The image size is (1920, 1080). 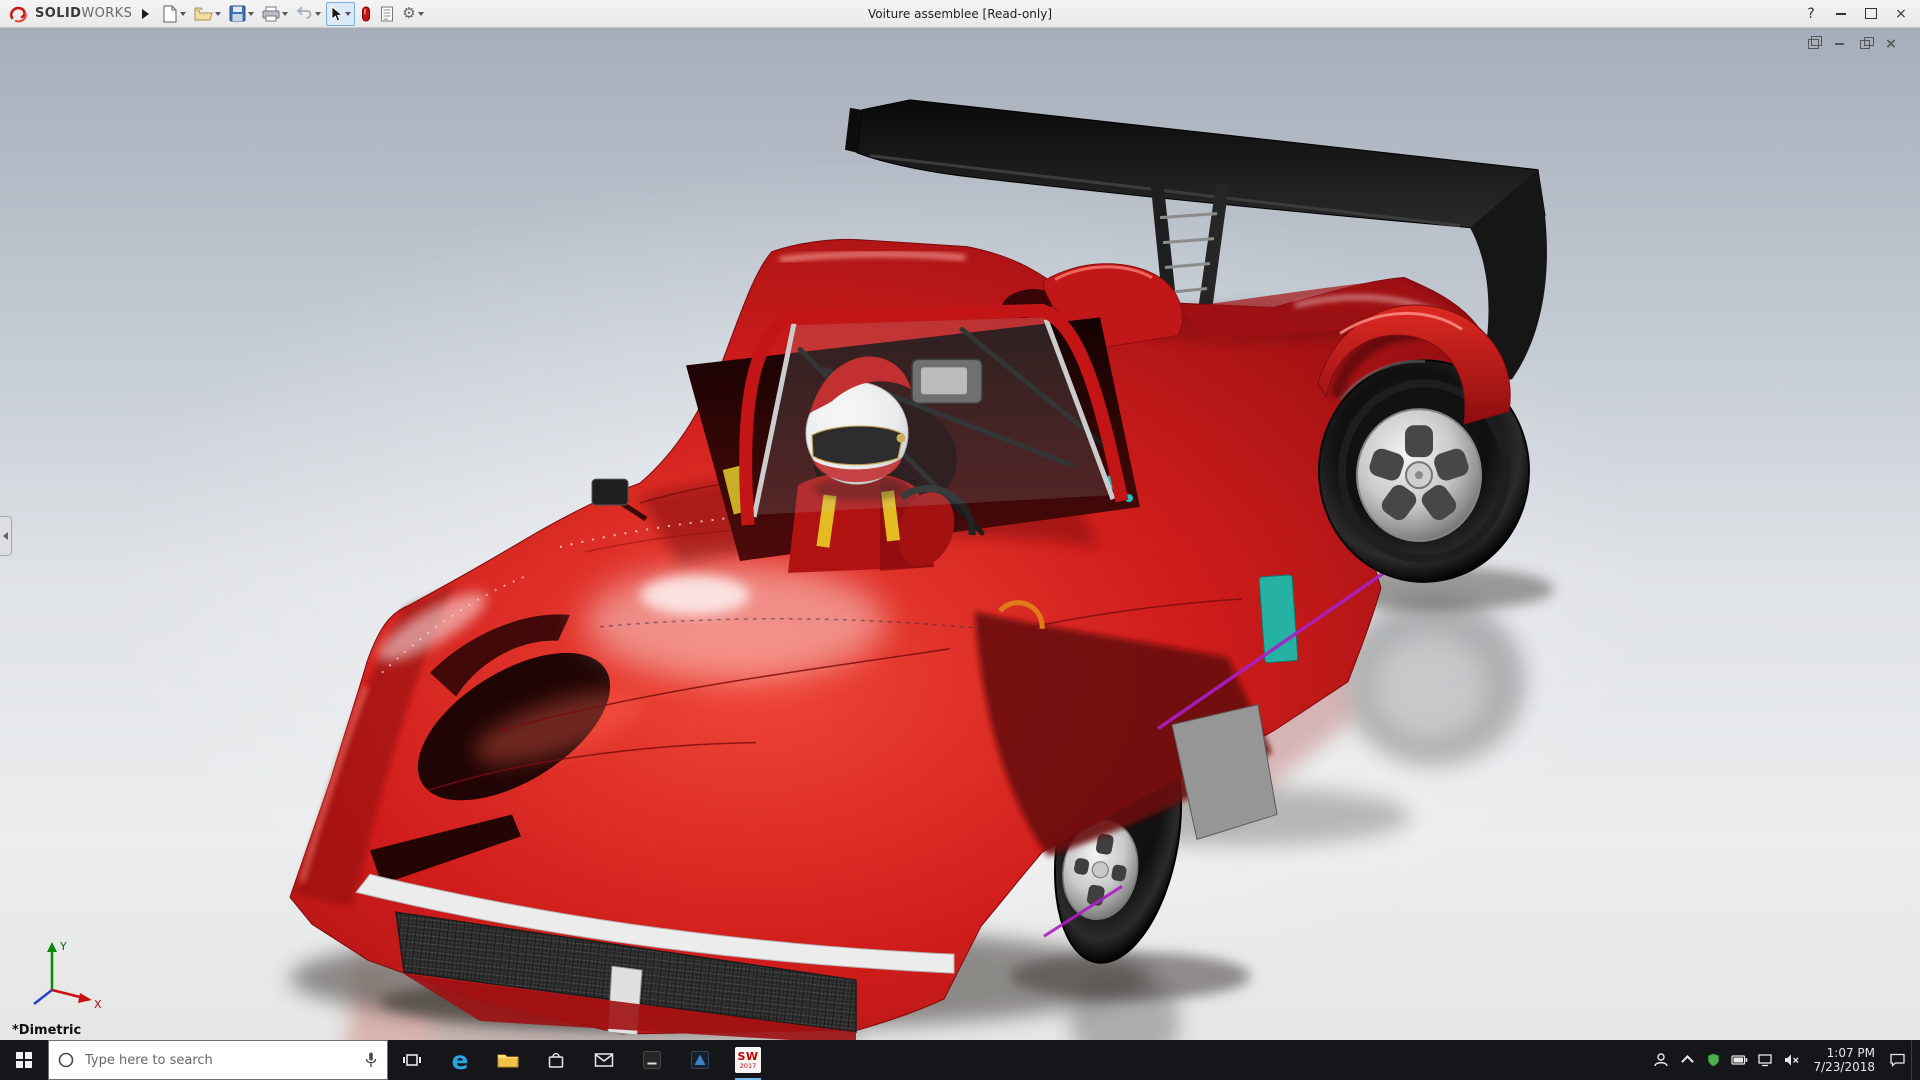 I want to click on dark-window-icon, so click(x=652, y=1060).